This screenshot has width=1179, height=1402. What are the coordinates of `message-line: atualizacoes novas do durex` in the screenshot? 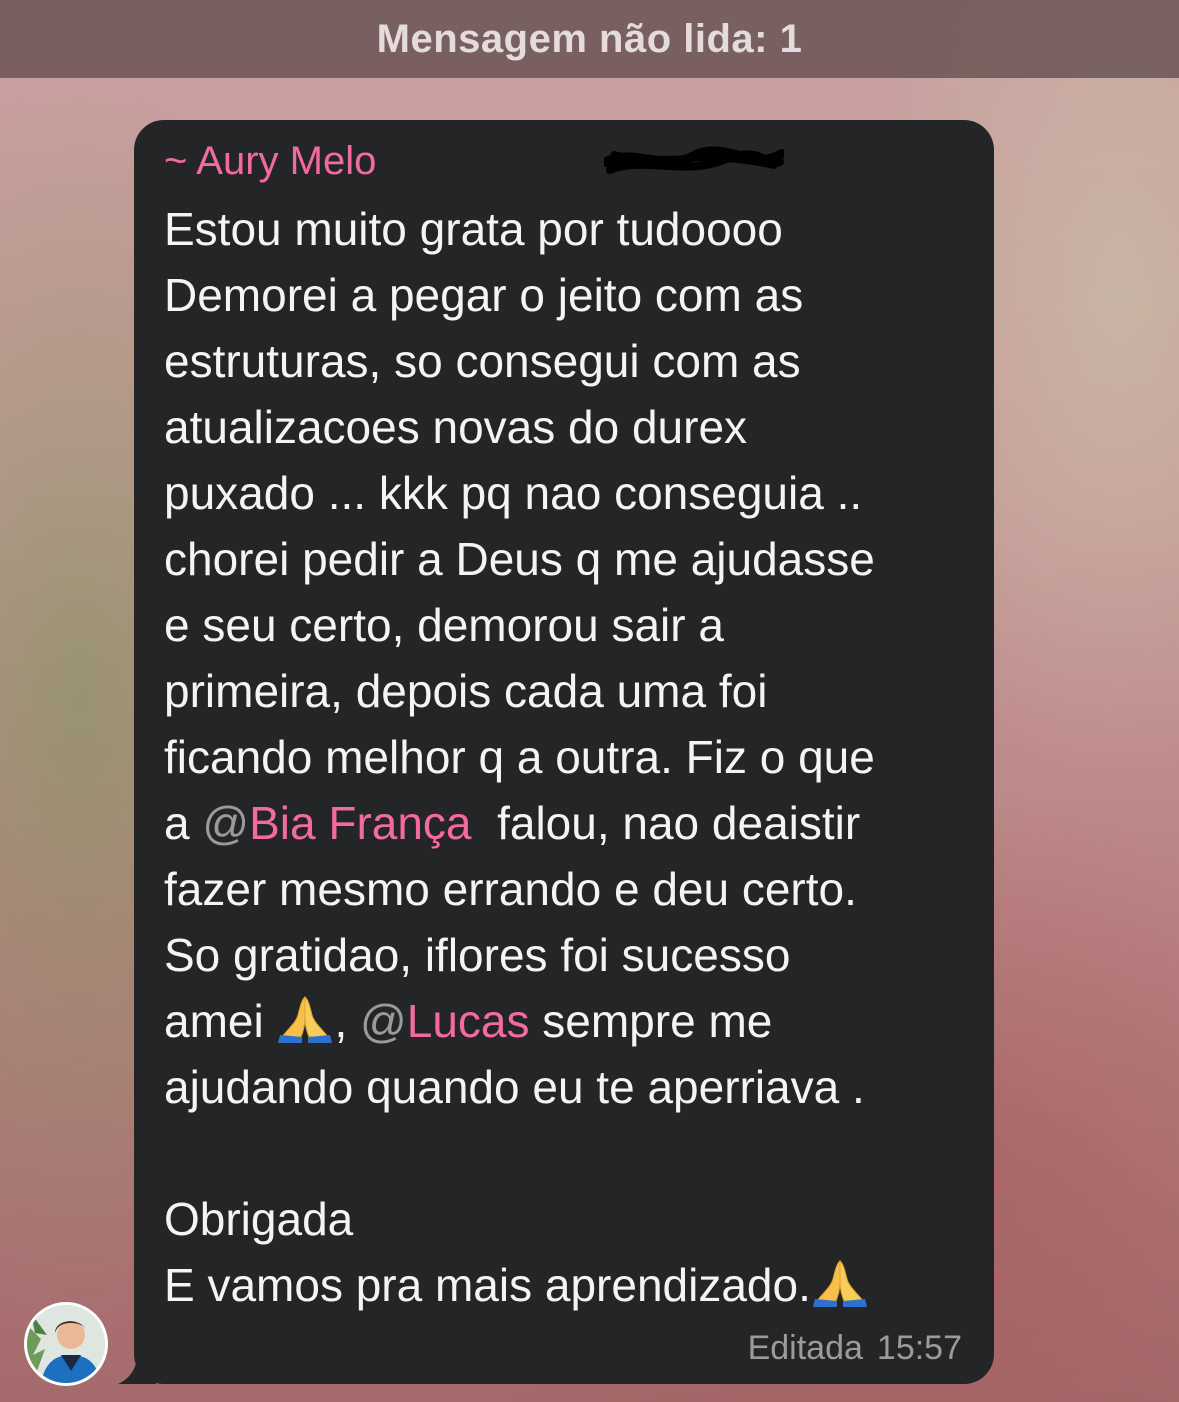 It's located at (456, 427).